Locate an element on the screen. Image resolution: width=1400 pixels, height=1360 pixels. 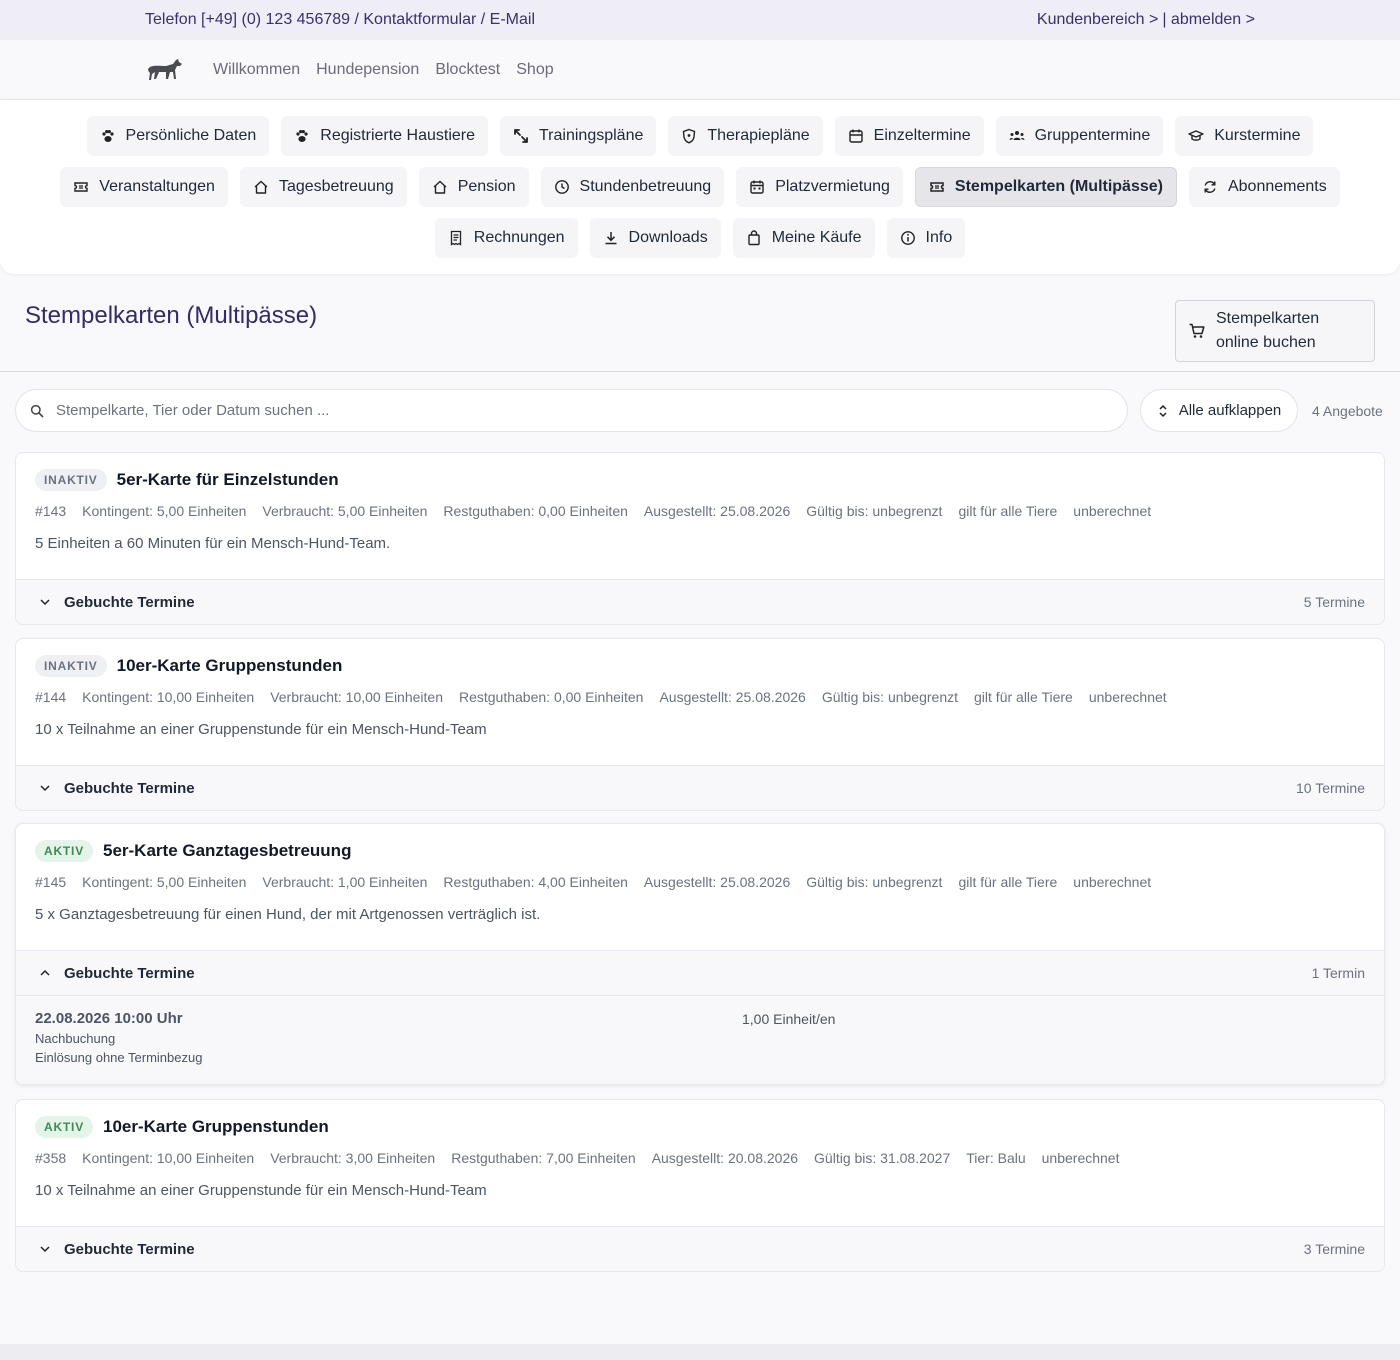
card-id: #358 is located at coordinates (51, 1158).